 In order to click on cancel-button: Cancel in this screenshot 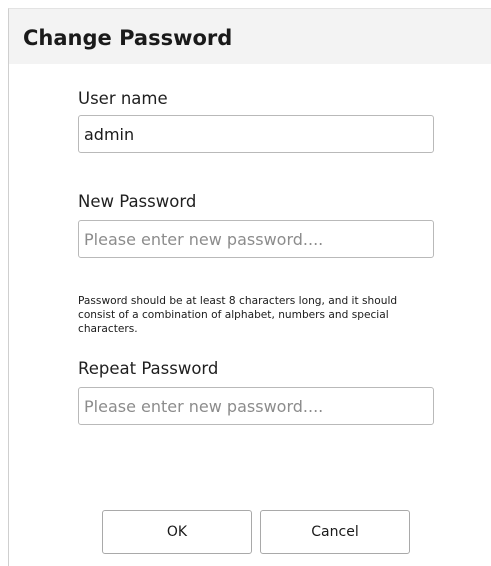, I will do `click(335, 532)`.